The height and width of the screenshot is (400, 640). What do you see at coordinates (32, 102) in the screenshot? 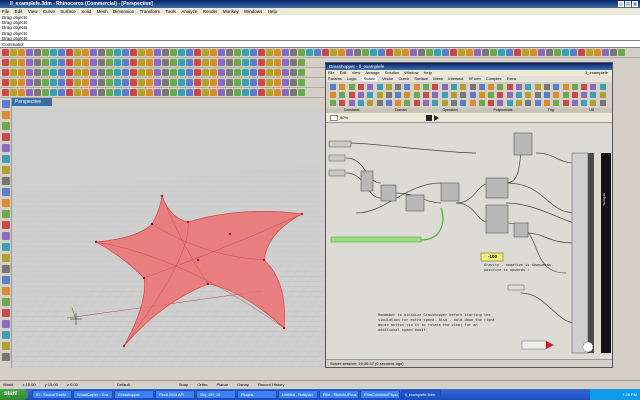
I see `viewport-tab: Perspective` at bounding box center [32, 102].